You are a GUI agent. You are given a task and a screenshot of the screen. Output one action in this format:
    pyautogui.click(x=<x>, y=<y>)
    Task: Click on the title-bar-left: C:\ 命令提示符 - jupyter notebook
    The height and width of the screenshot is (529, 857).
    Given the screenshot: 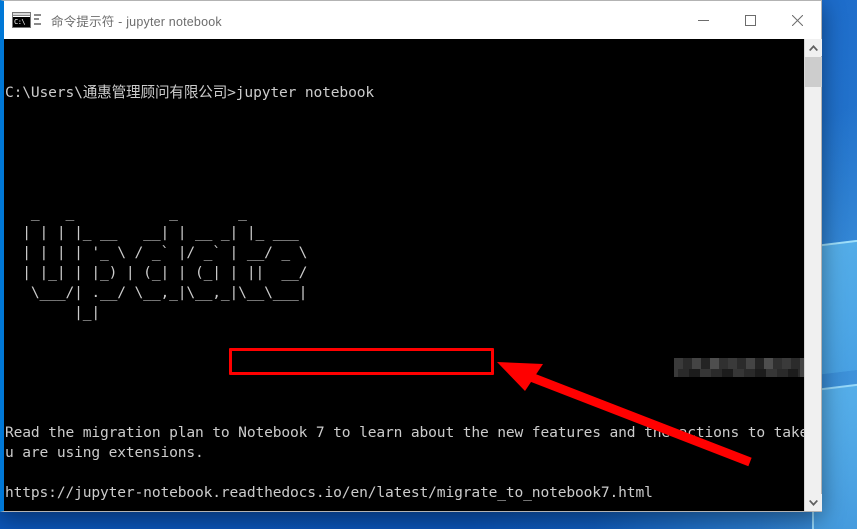 What is the action you would take?
    pyautogui.click(x=342, y=20)
    